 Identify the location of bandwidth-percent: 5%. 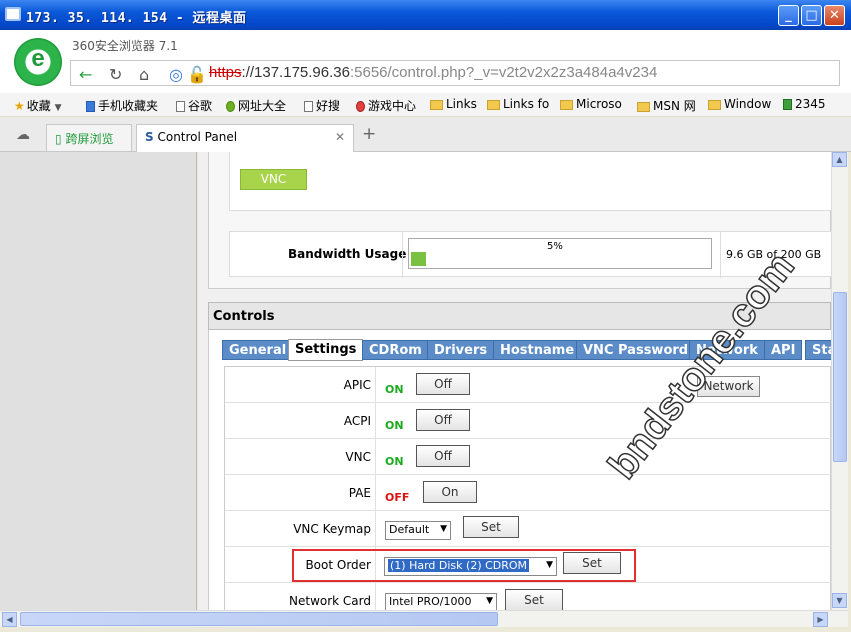
(555, 246).